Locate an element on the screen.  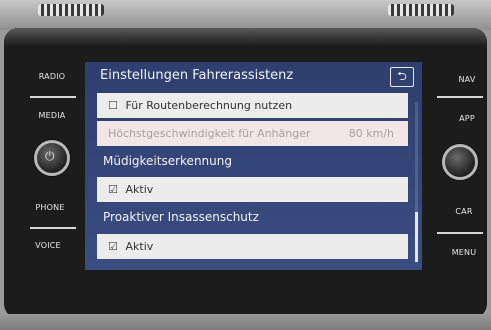
nav-button: NAV is located at coordinates (464, 79).